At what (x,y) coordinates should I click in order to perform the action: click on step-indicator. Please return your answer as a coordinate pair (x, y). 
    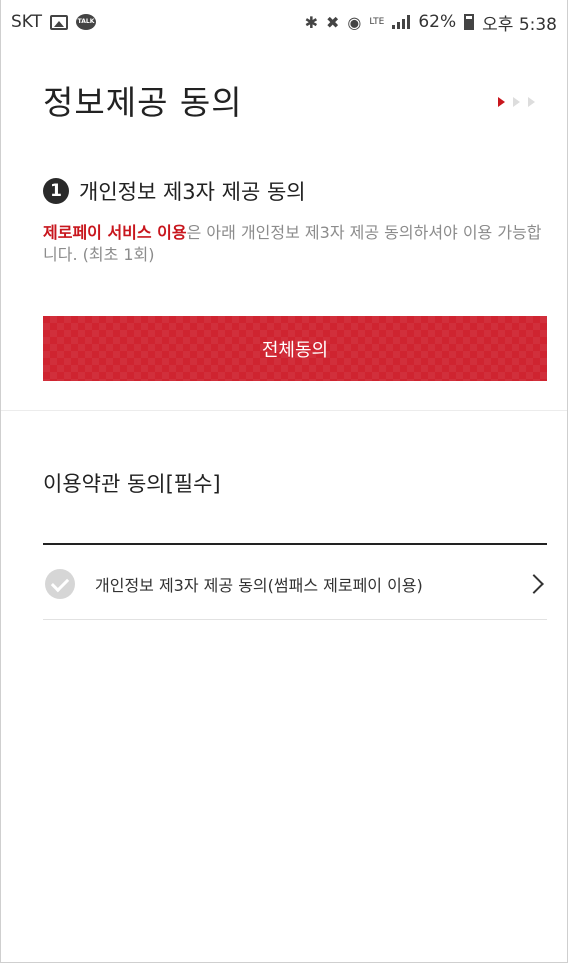
    Looking at the image, I should click on (516, 102).